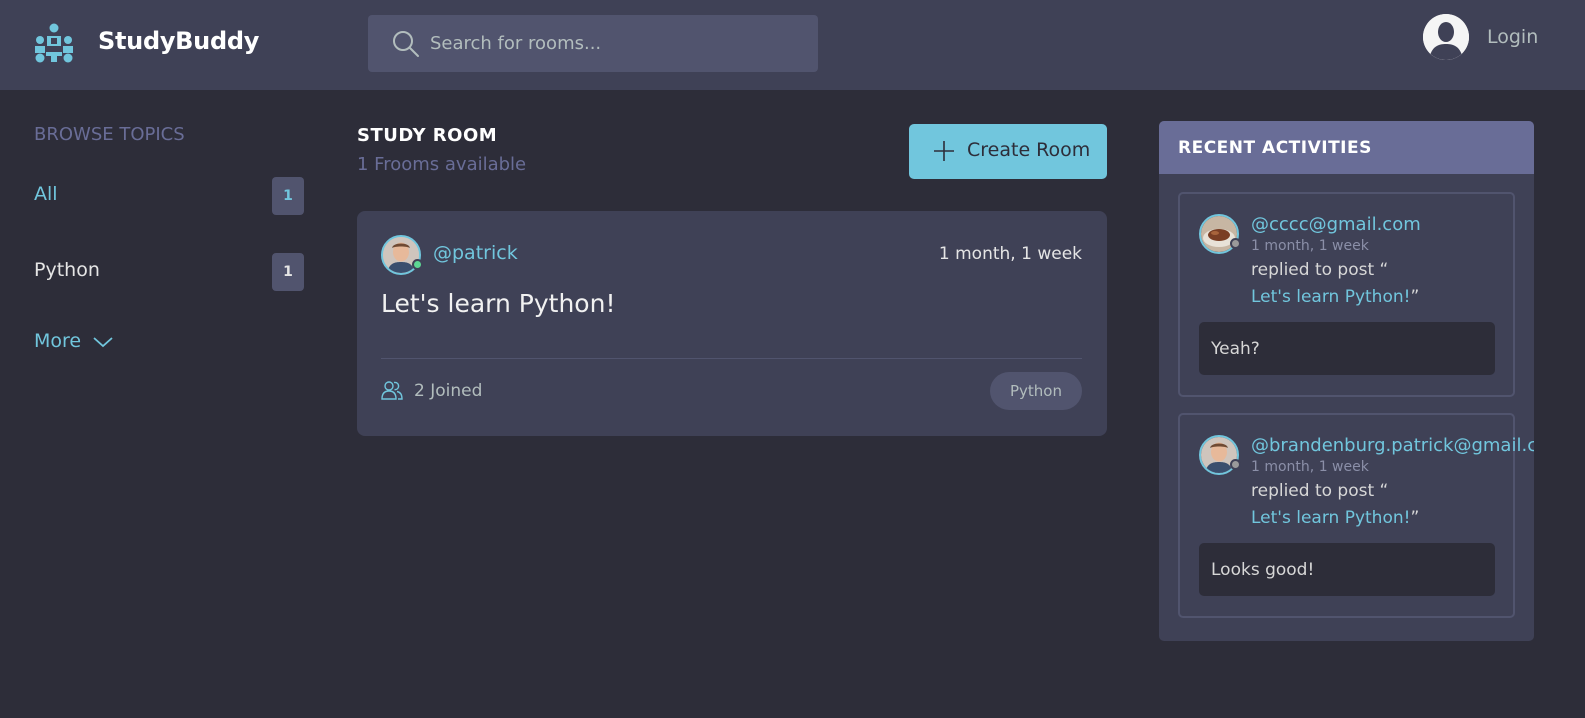 Image resolution: width=1585 pixels, height=718 pixels. I want to click on rooms-available-count: 1 Frooms available, so click(442, 164).